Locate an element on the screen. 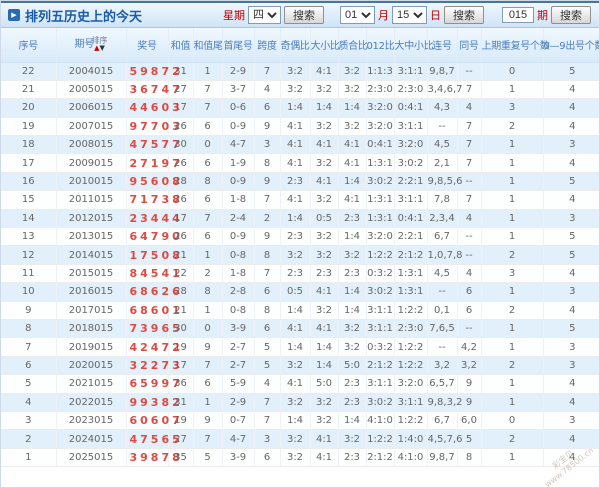 Image resolution: width=600 pixels, height=488 pixels. cell-big-mid-small: 1:3:1 is located at coordinates (411, 274).